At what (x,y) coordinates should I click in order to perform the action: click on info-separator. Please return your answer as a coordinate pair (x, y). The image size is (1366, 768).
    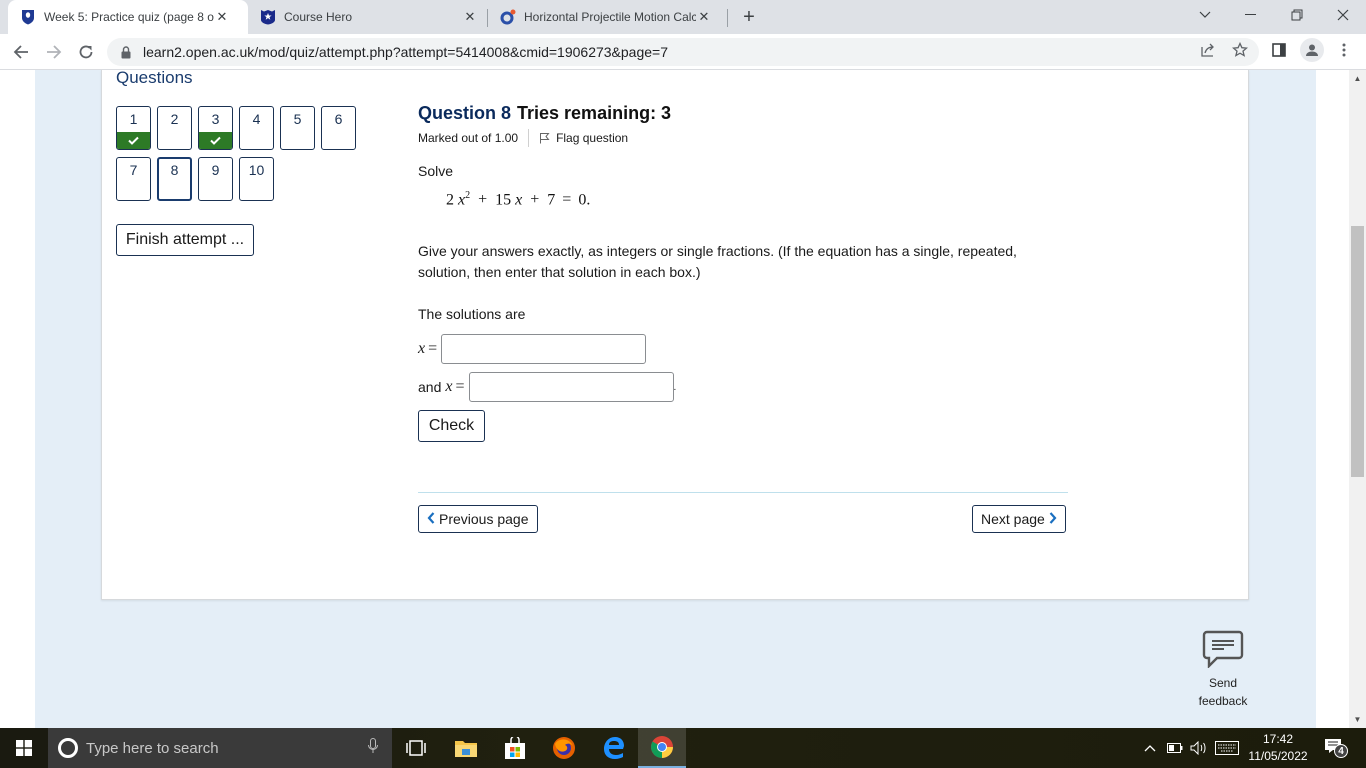
    Looking at the image, I should click on (529, 138).